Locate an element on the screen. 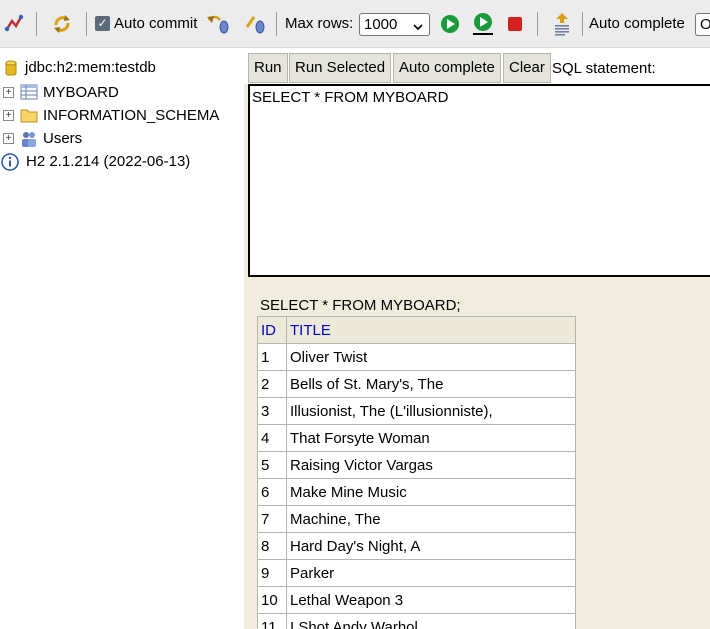 This screenshot has width=710, height=629. table-header-row: ID TITLE is located at coordinates (416, 330).